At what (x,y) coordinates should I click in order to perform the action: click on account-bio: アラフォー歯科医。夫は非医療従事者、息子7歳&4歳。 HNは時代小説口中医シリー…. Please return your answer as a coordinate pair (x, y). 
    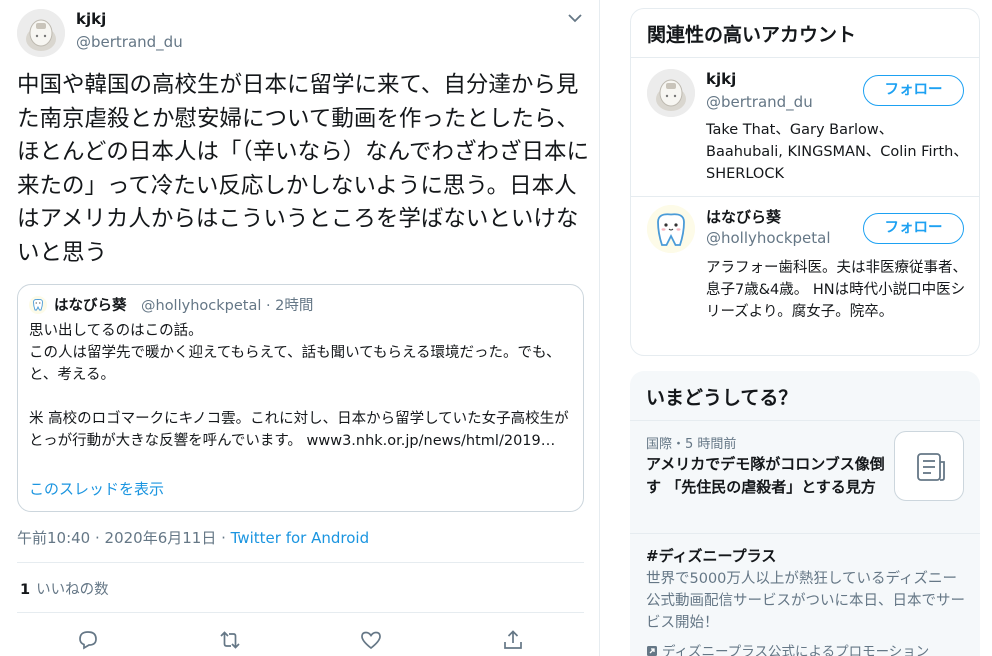
    Looking at the image, I should click on (836, 290).